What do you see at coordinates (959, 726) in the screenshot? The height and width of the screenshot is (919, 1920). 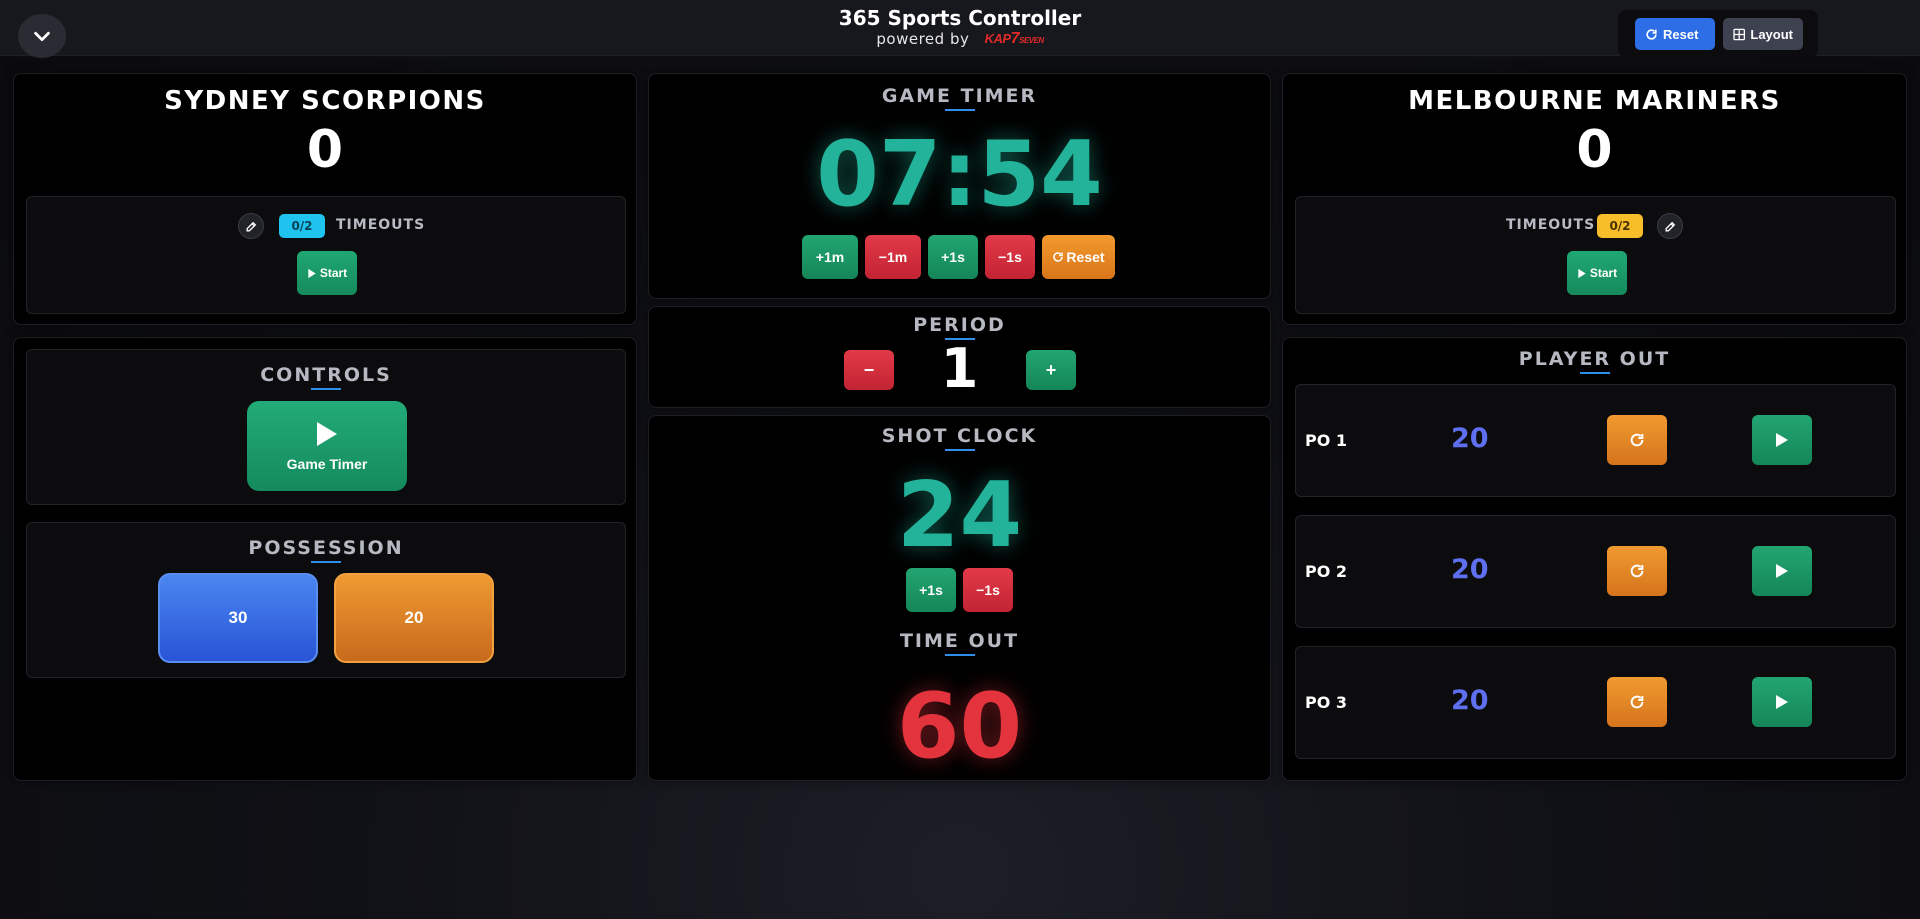 I see `time-out-display: 60` at bounding box center [959, 726].